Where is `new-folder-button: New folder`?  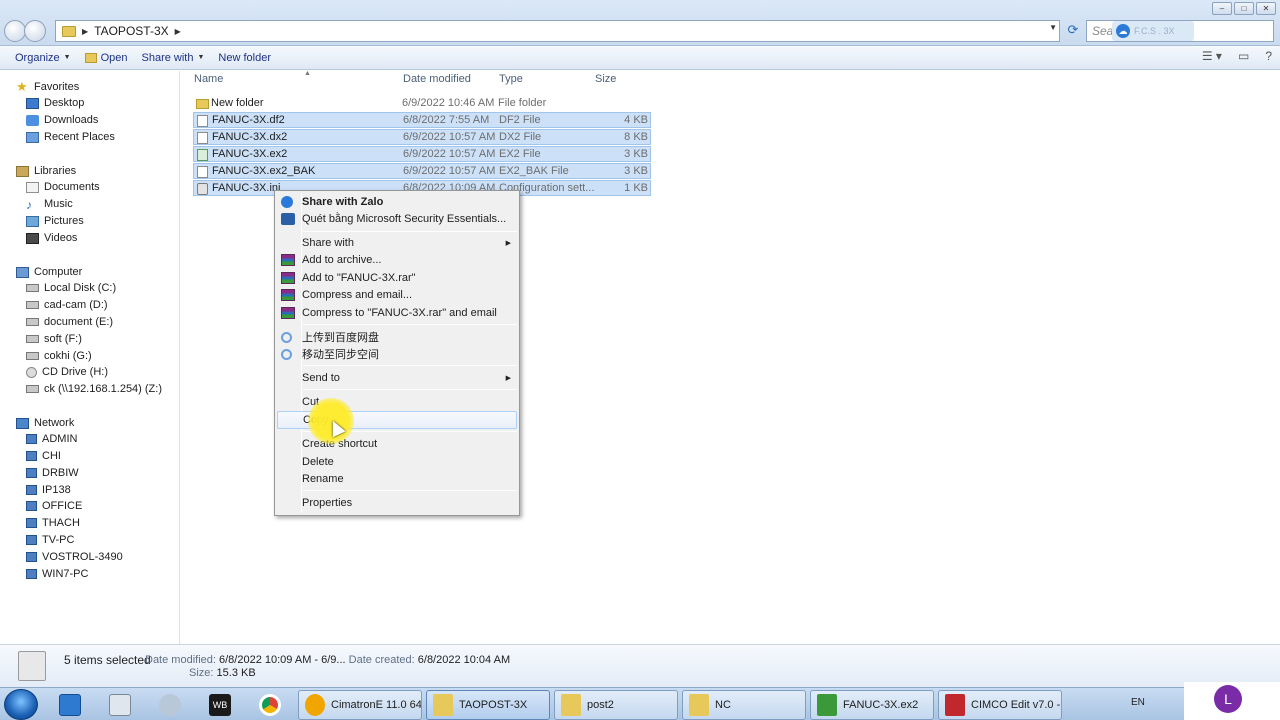 new-folder-button: New folder is located at coordinates (244, 58).